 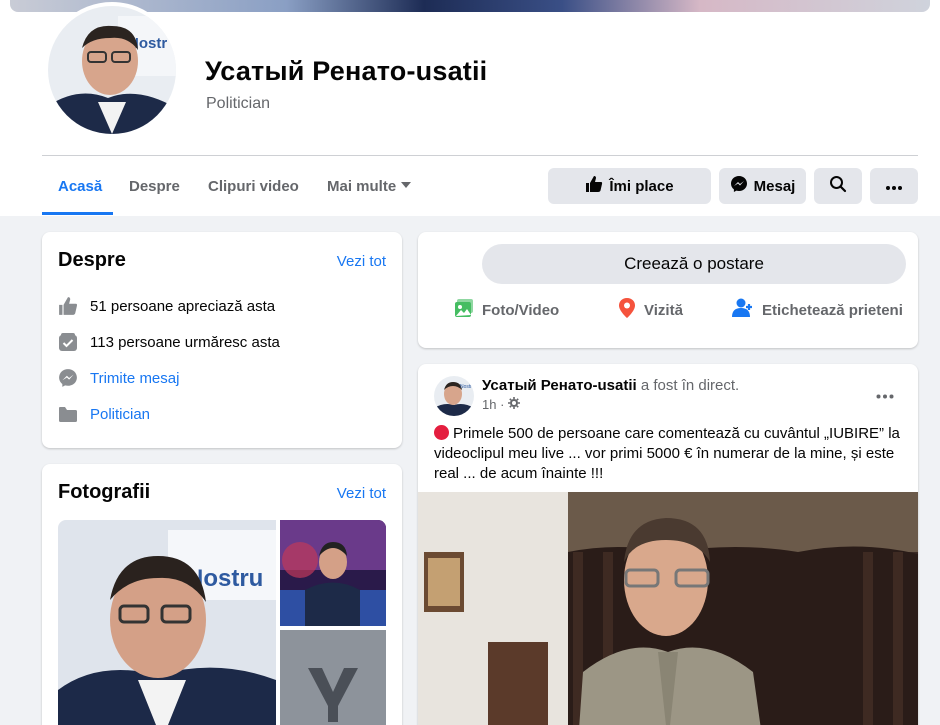 What do you see at coordinates (68, 414) in the screenshot?
I see `category-tag-icon` at bounding box center [68, 414].